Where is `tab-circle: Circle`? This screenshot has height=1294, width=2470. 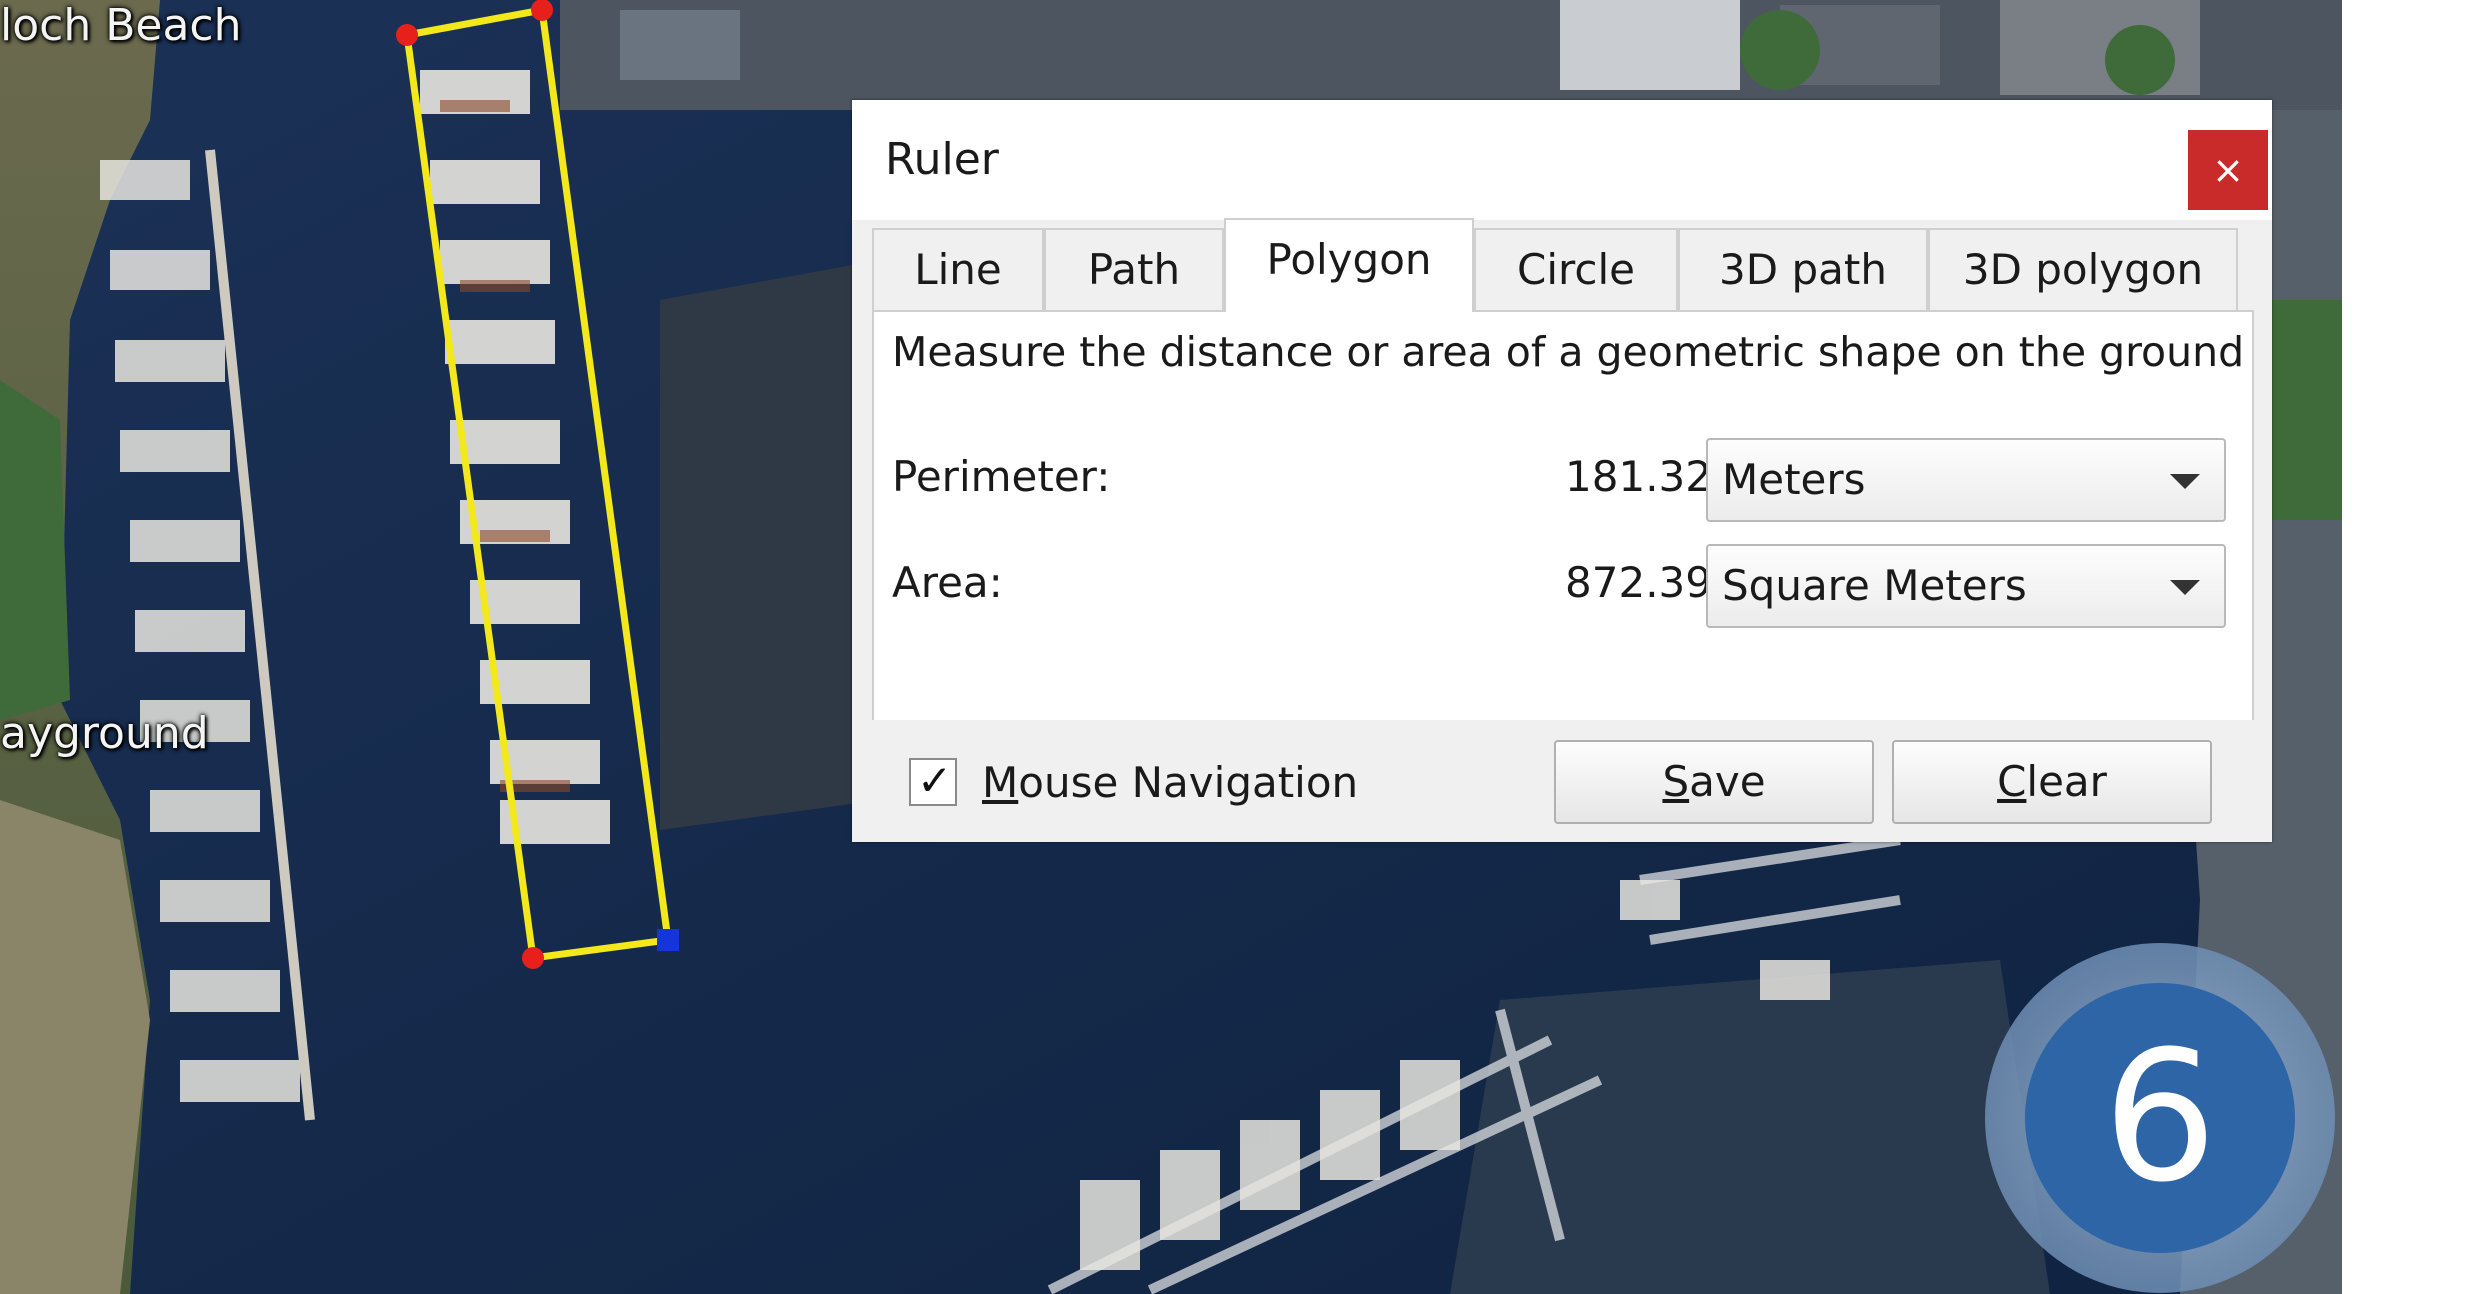 tab-circle: Circle is located at coordinates (1576, 269).